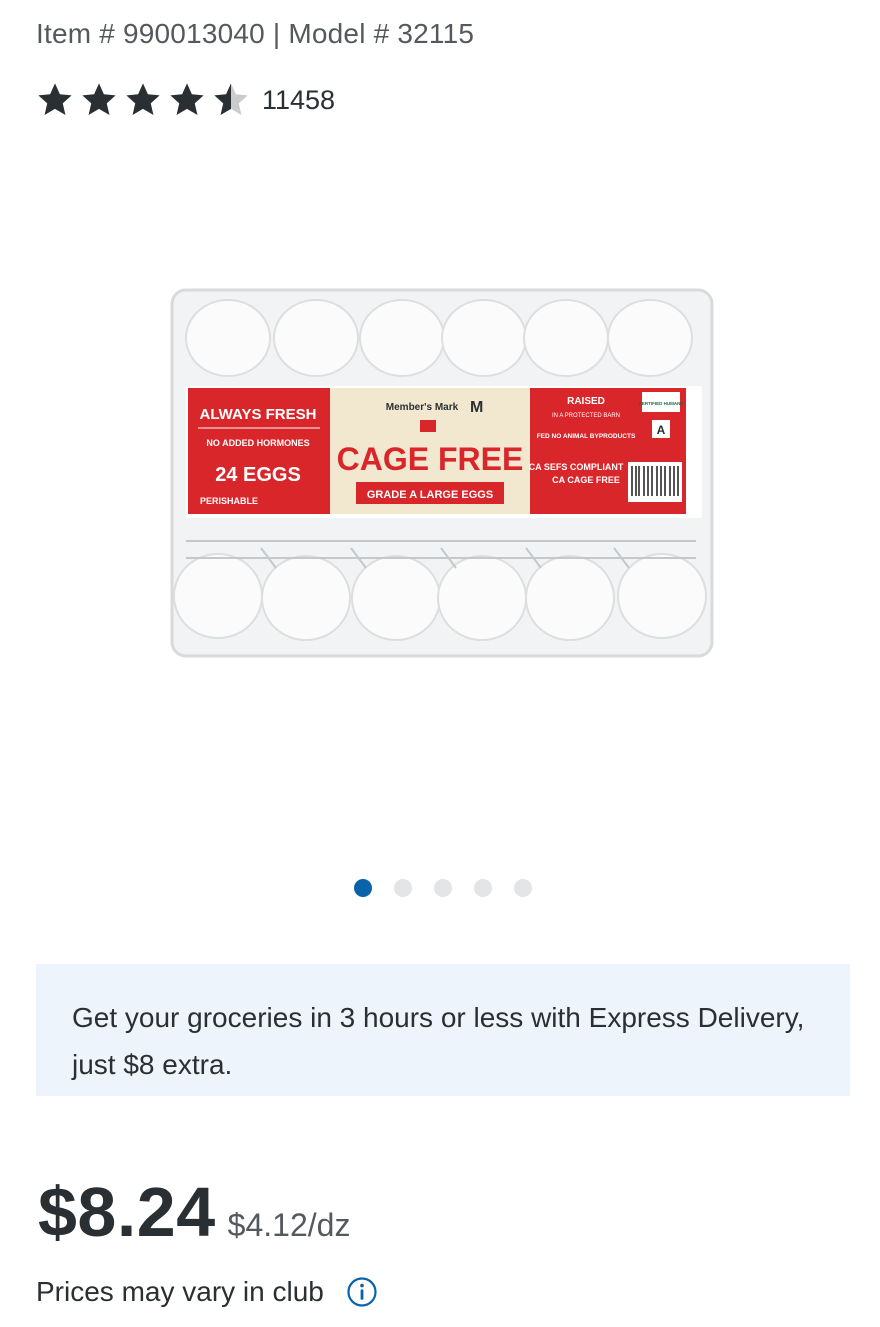 The height and width of the screenshot is (1327, 880). I want to click on label-perishable: PERISHABLE, so click(229, 501).